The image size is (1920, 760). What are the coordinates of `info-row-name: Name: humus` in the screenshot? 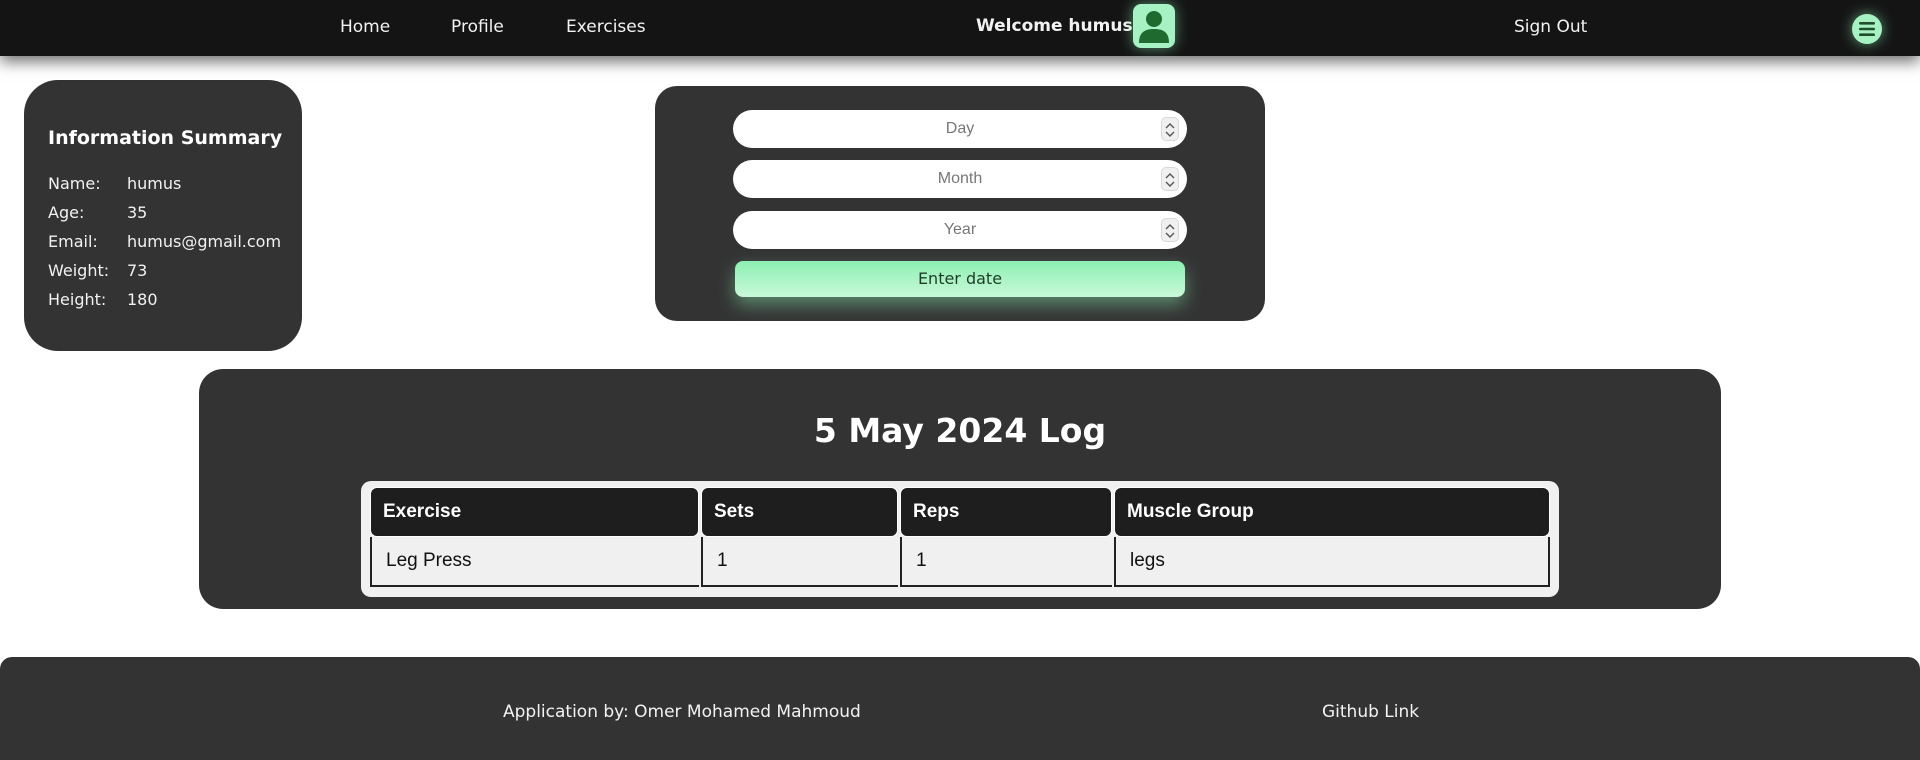 It's located at (175, 183).